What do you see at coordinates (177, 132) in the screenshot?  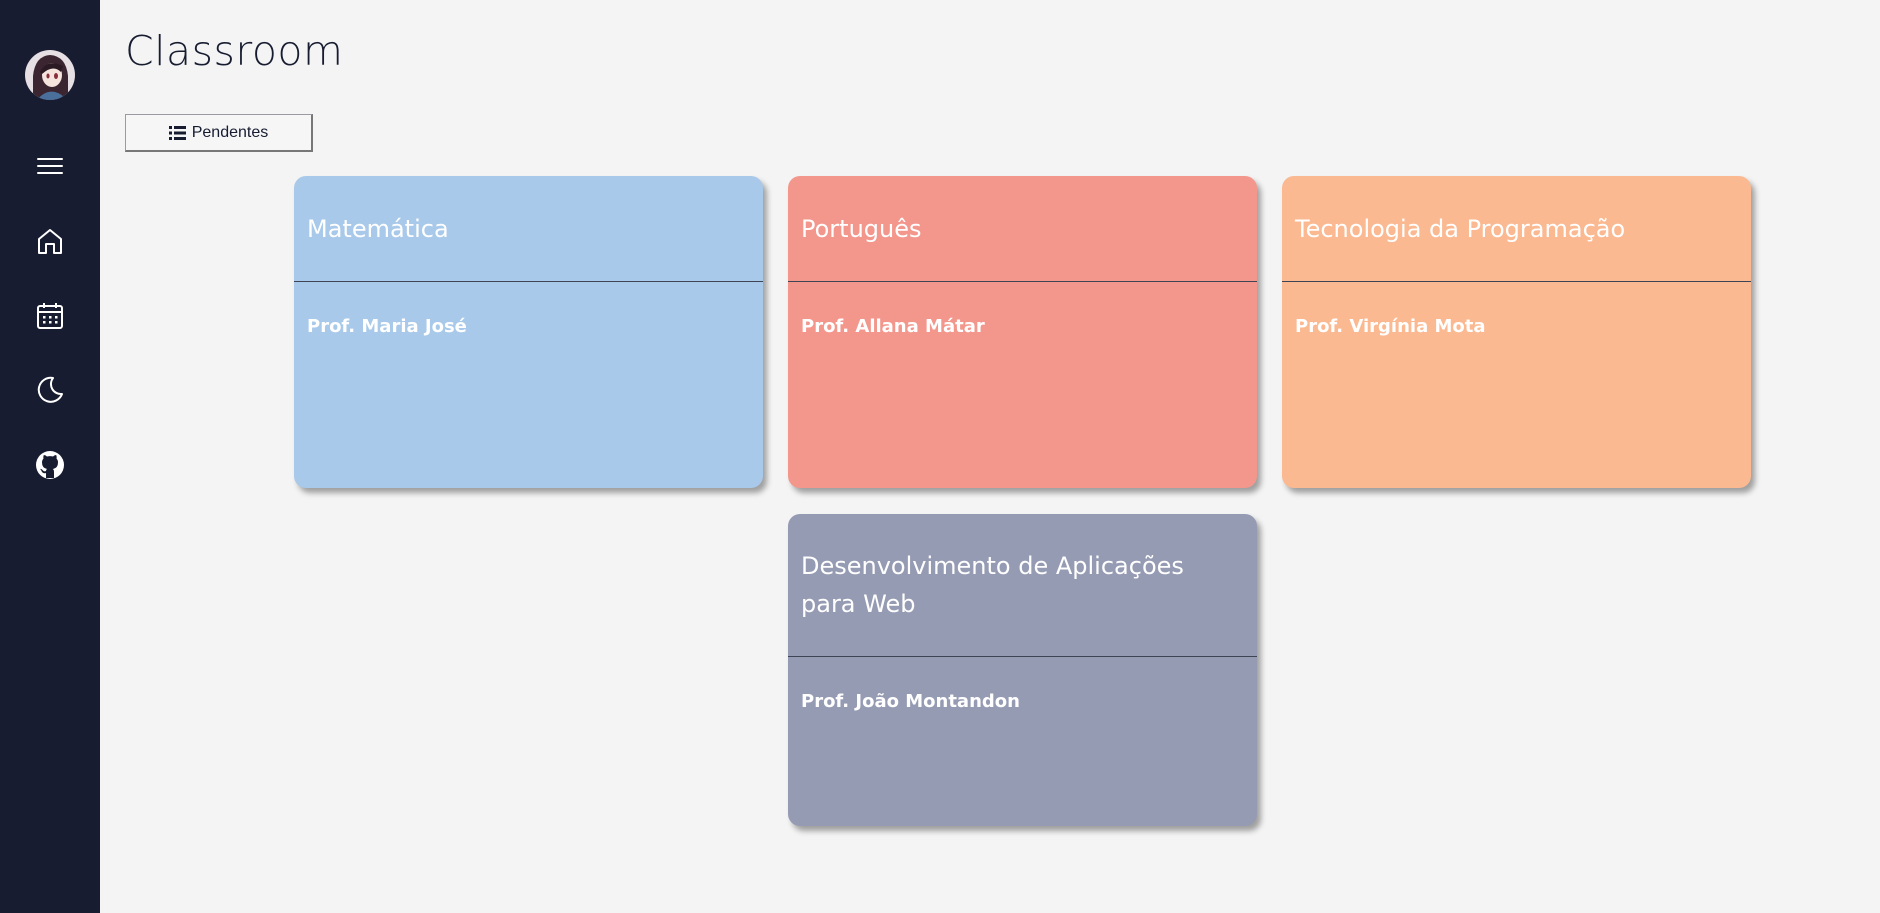 I see `list-icon` at bounding box center [177, 132].